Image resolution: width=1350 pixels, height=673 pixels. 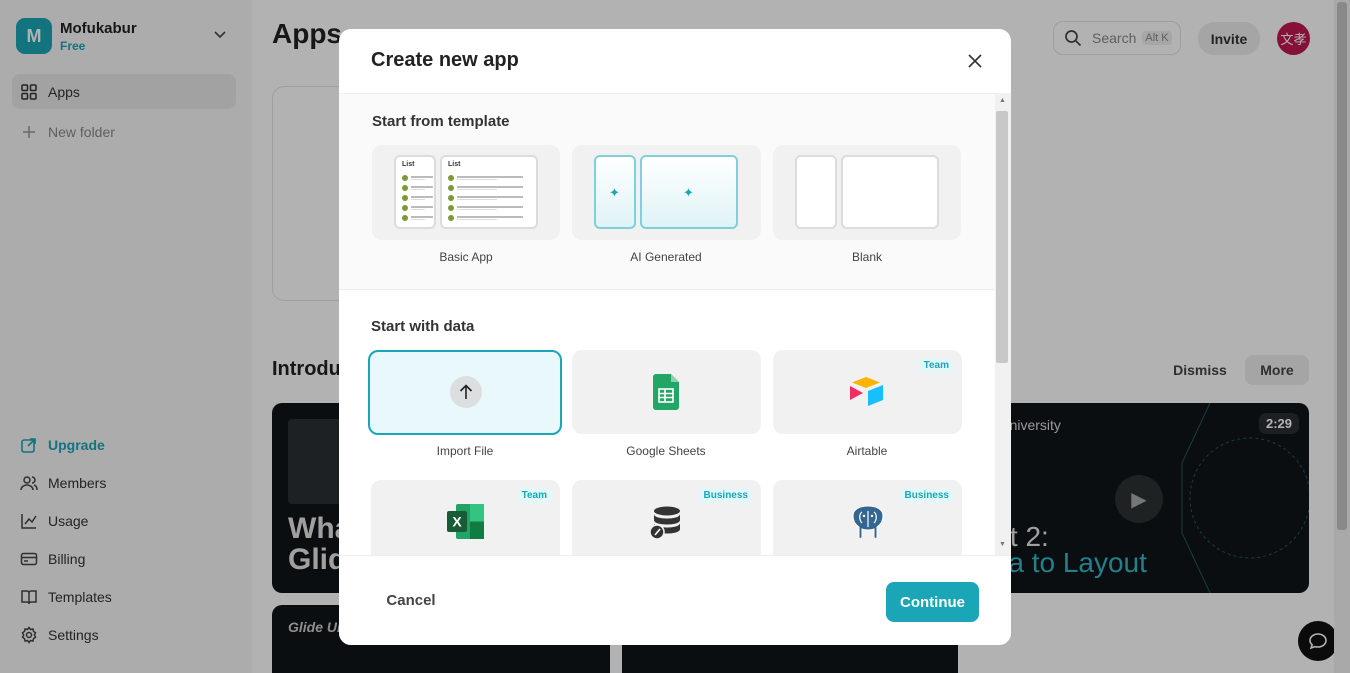 I want to click on dialog-title: Create new app, so click(x=445, y=60).